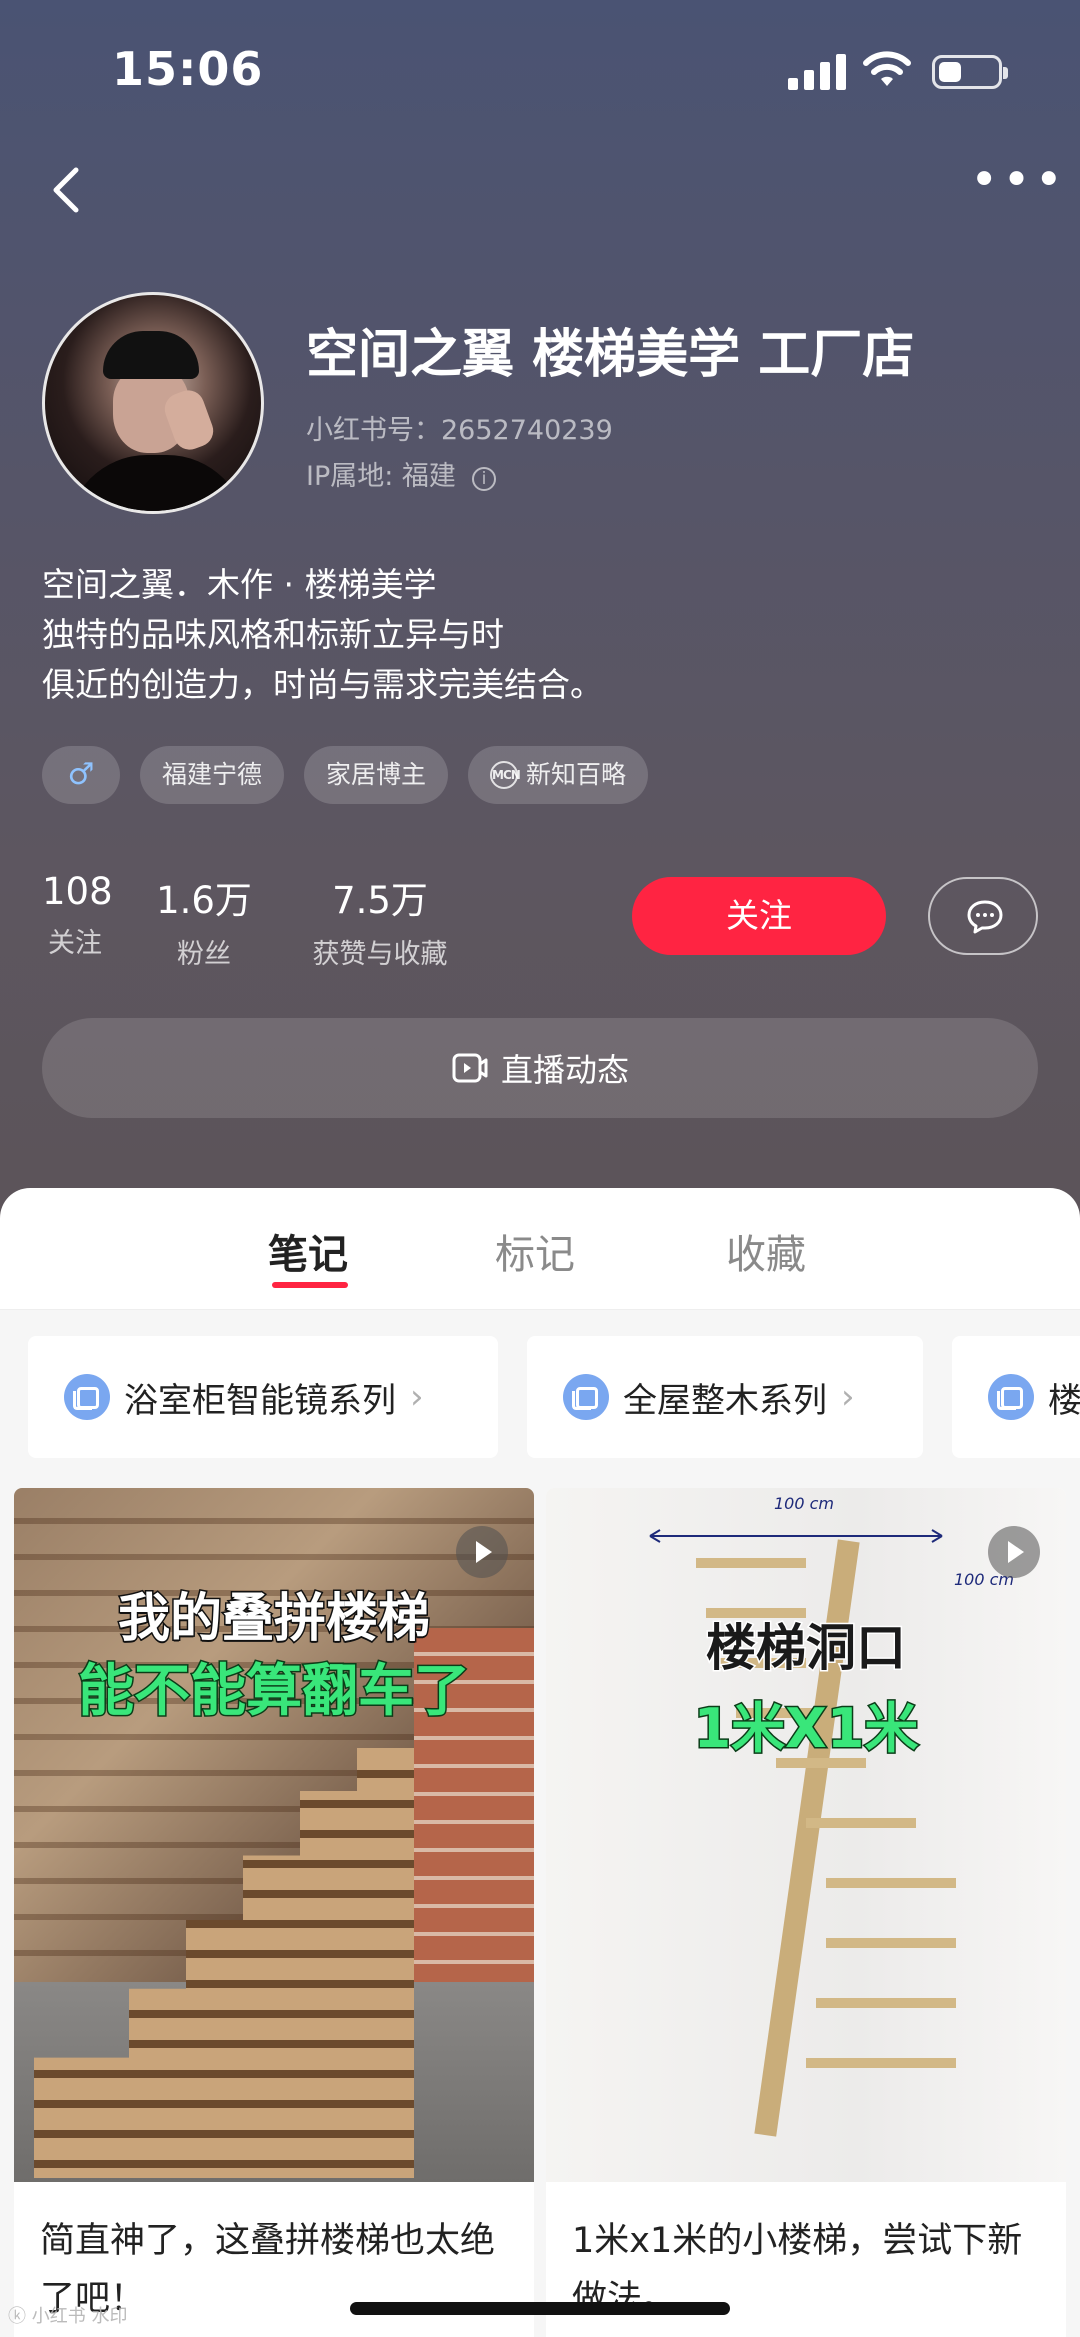 This screenshot has height=2337, width=1080. What do you see at coordinates (817, 72) in the screenshot?
I see `signal-icon` at bounding box center [817, 72].